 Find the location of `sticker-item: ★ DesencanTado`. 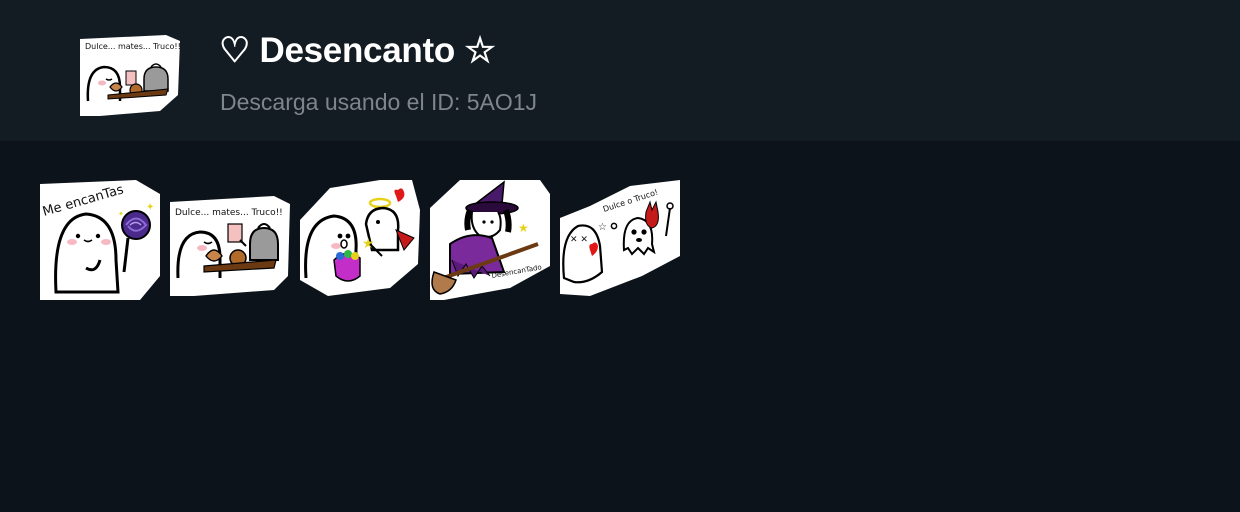

sticker-item: ★ DesencanTado is located at coordinates (490, 240).